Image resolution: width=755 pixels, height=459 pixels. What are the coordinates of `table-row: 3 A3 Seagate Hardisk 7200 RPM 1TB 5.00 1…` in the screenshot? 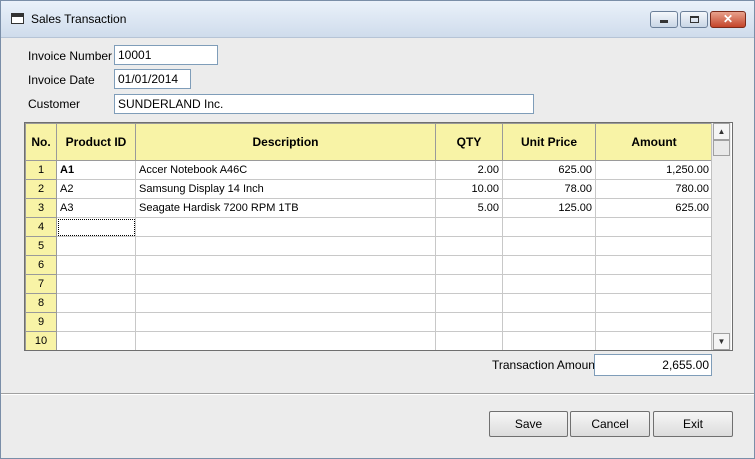 It's located at (369, 208).